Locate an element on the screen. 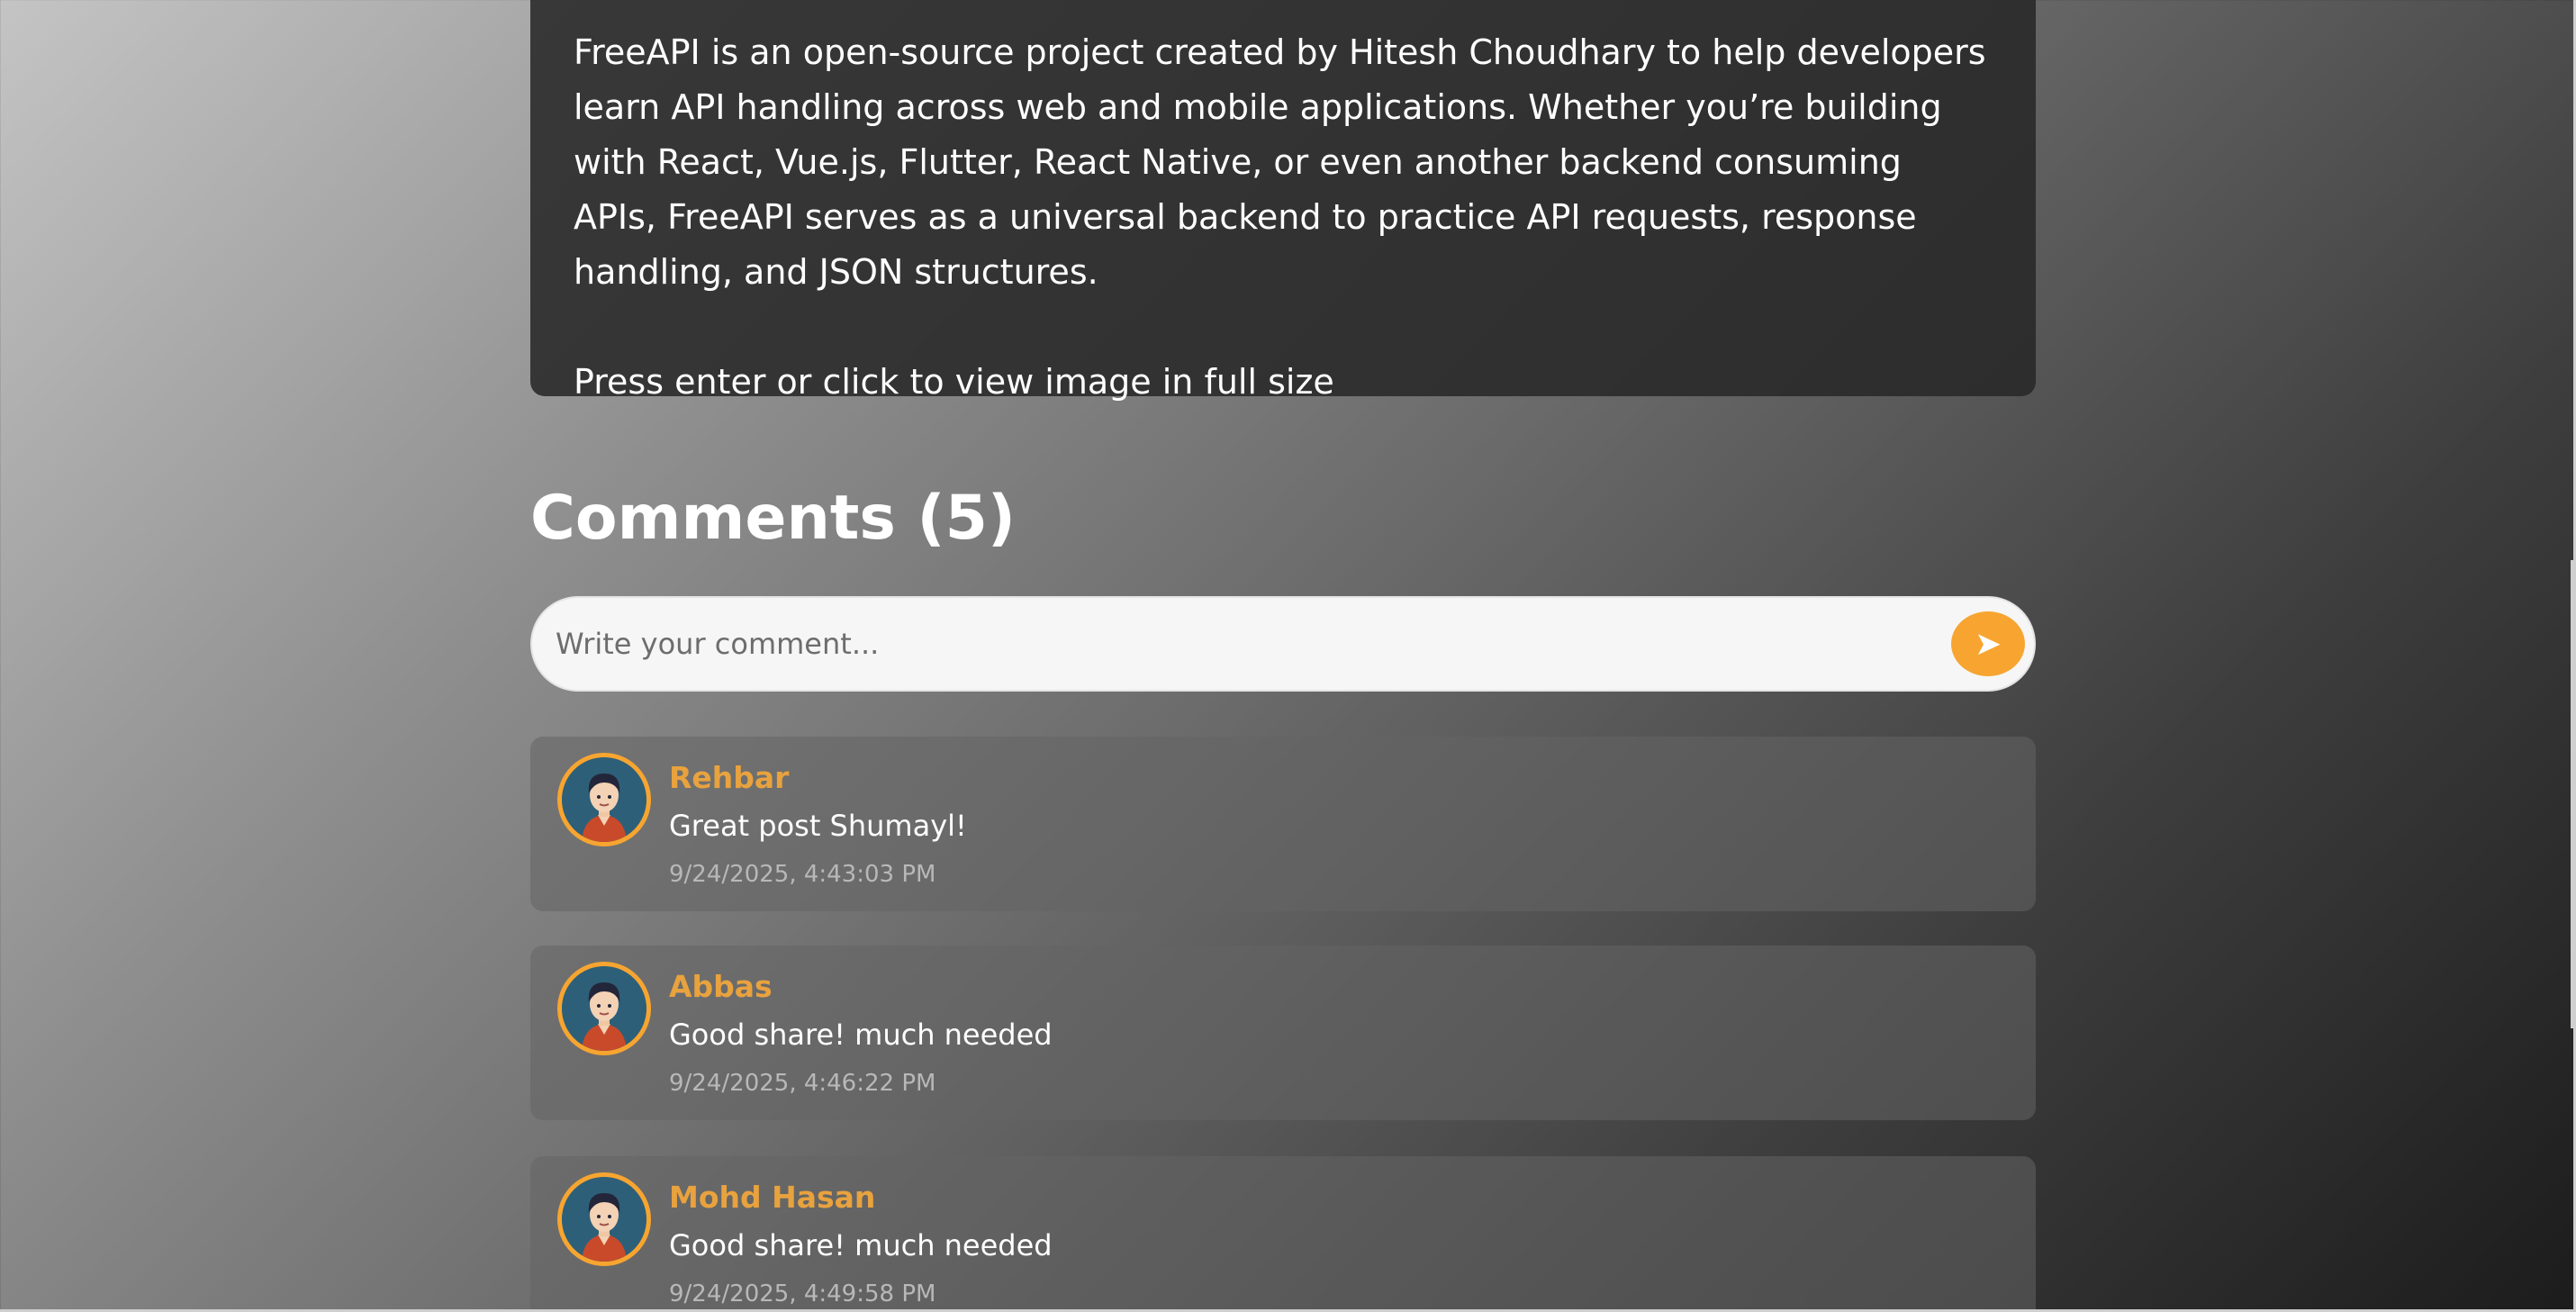  send-icon: ➤ is located at coordinates (1988, 644).